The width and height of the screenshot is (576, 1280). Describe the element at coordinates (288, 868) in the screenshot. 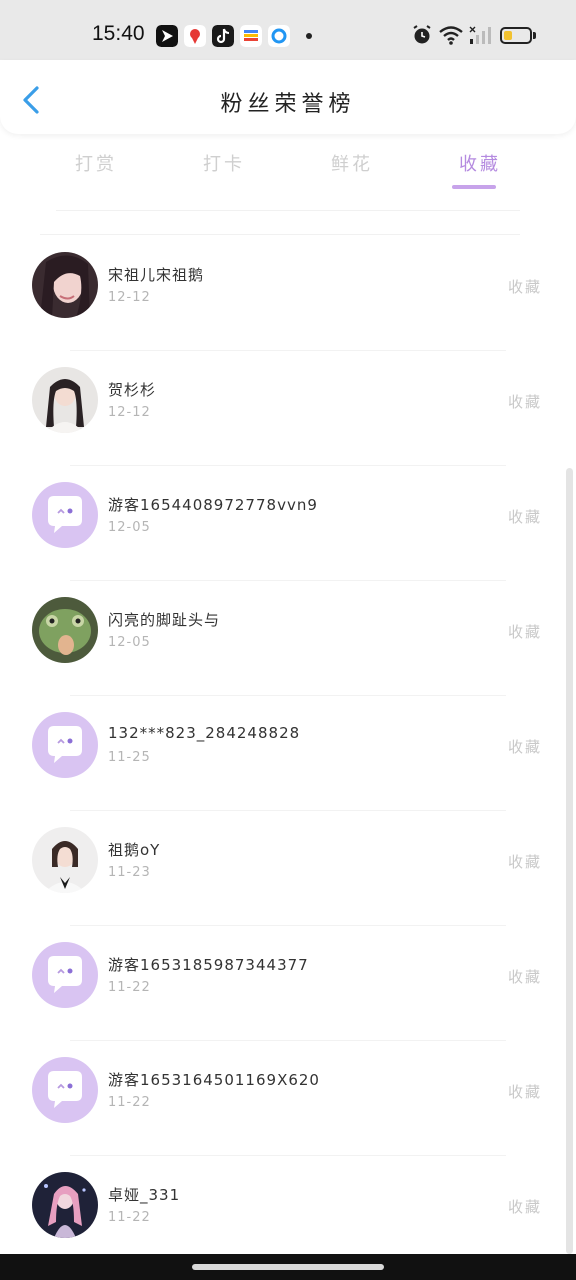

I see `list-item: 祖鹅oY 11-23 收藏` at that location.